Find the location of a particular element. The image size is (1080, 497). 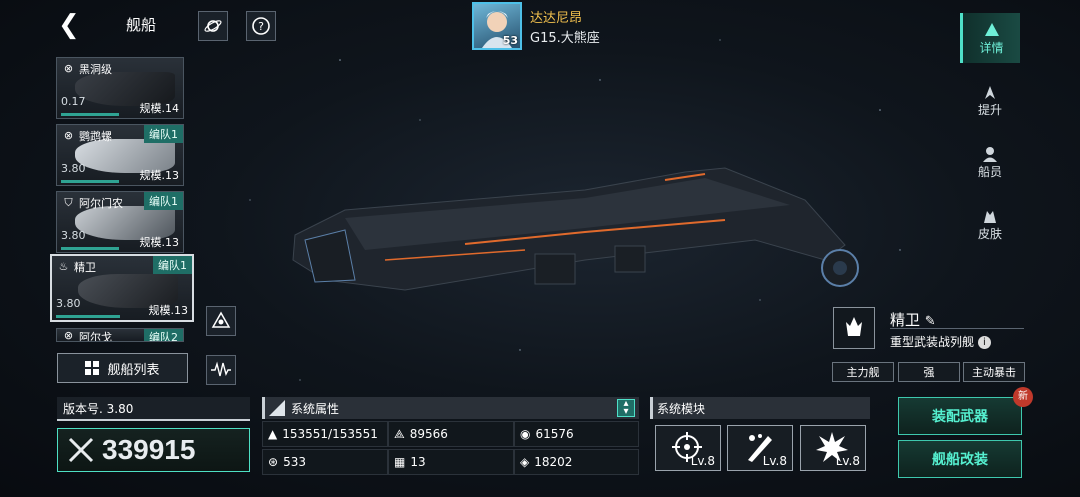

attr-armor: ⟁ 89566 is located at coordinates (451, 434).